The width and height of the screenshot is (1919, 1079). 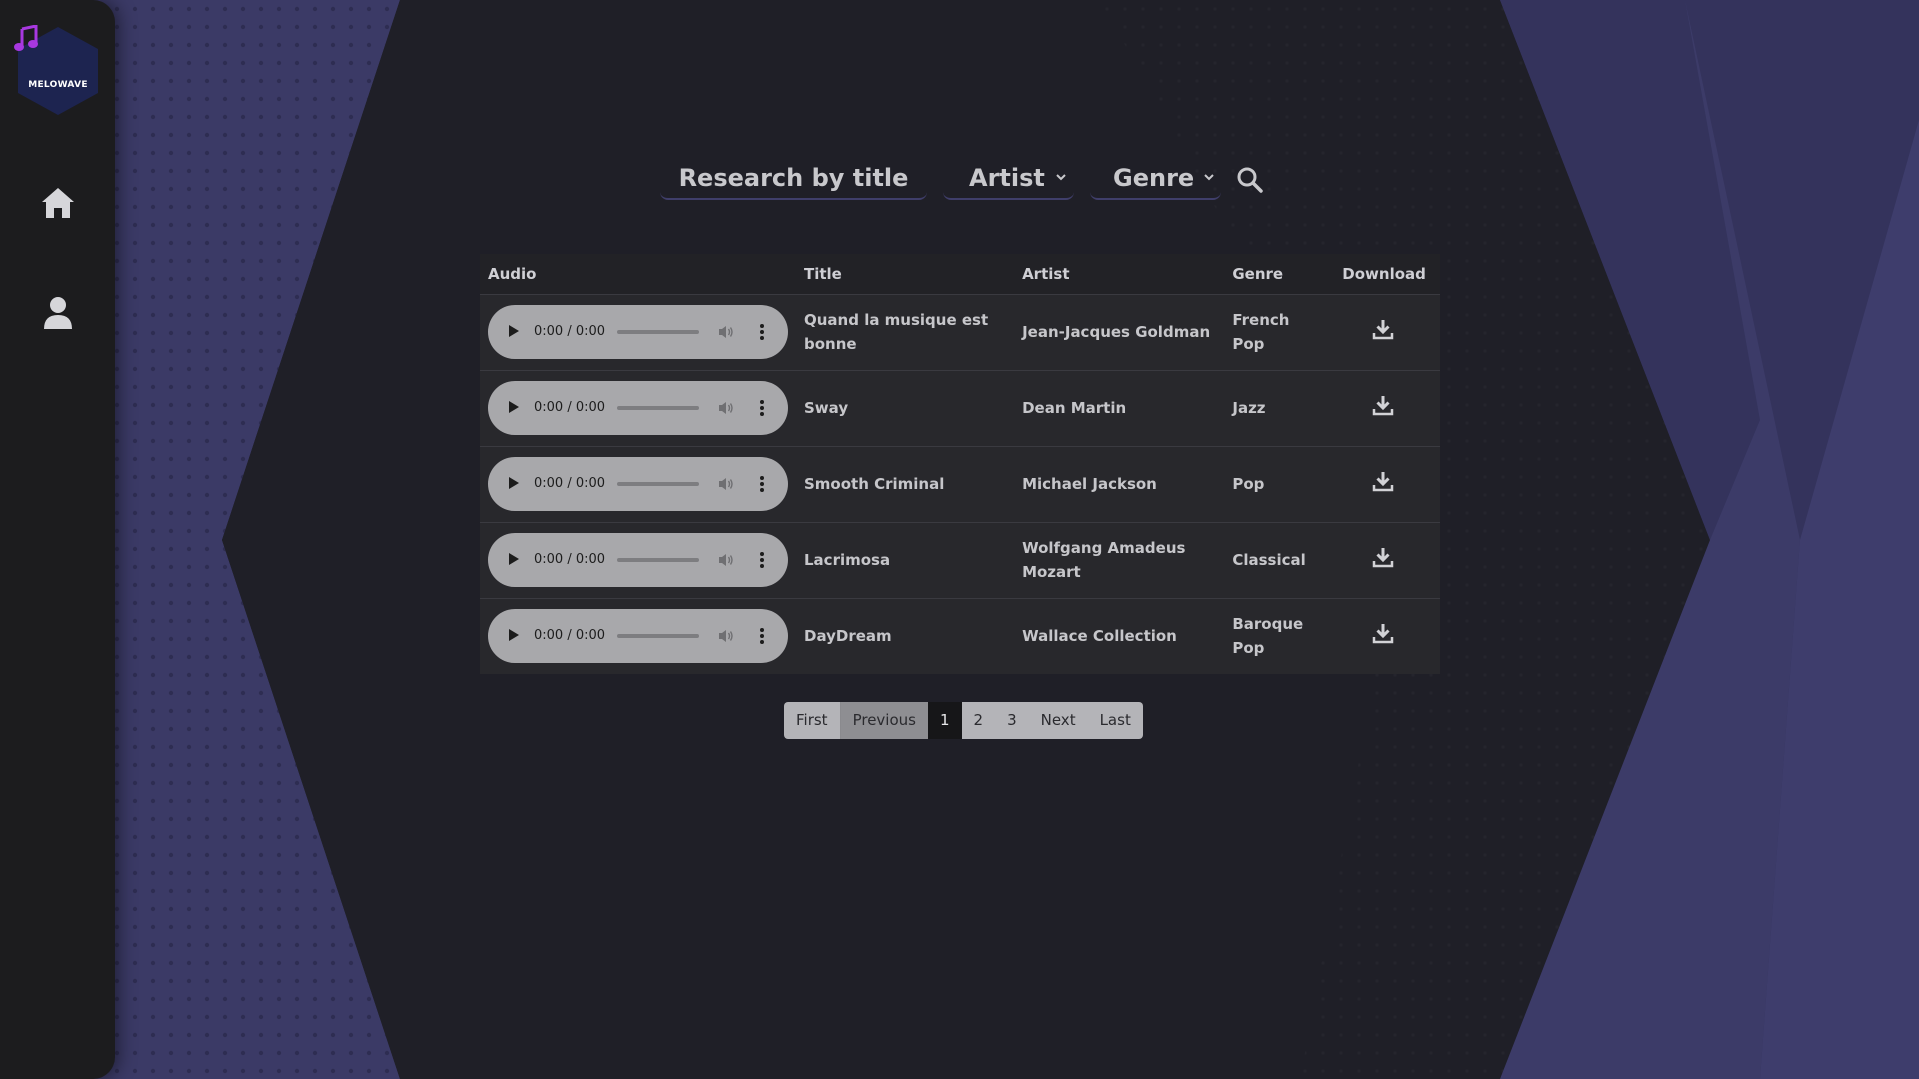 What do you see at coordinates (944, 720) in the screenshot?
I see `pagination-page-1: 1` at bounding box center [944, 720].